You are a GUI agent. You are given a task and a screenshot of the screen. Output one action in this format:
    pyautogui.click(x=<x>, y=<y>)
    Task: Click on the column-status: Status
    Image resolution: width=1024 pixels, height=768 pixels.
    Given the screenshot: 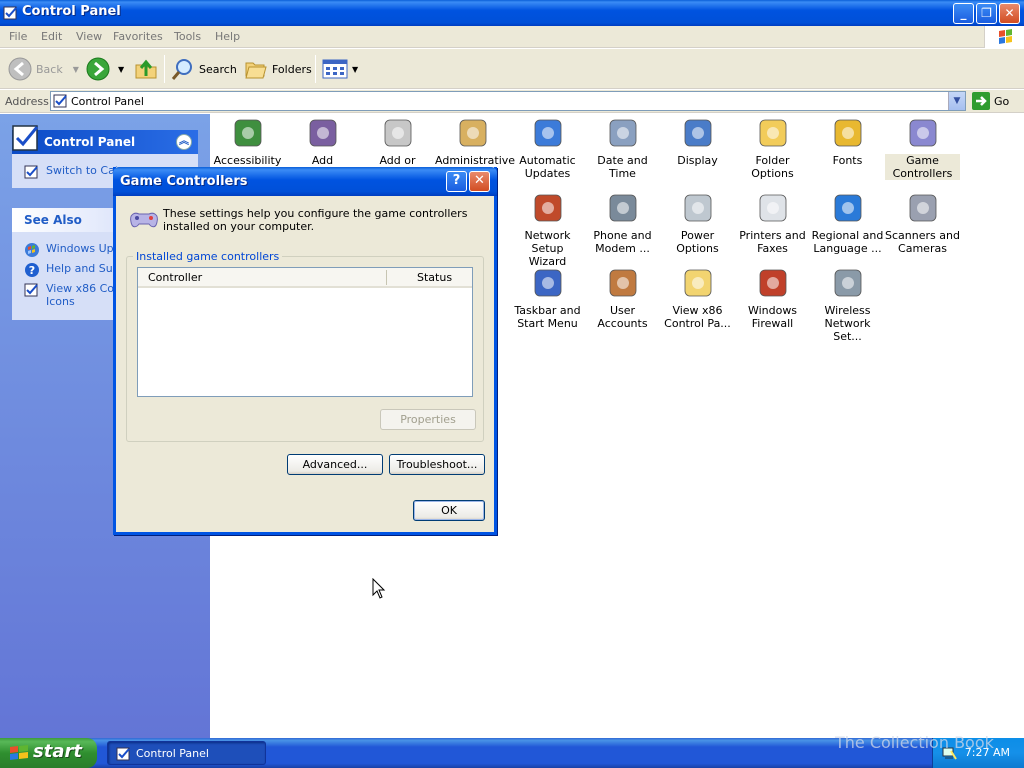 What is the action you would take?
    pyautogui.click(x=434, y=277)
    